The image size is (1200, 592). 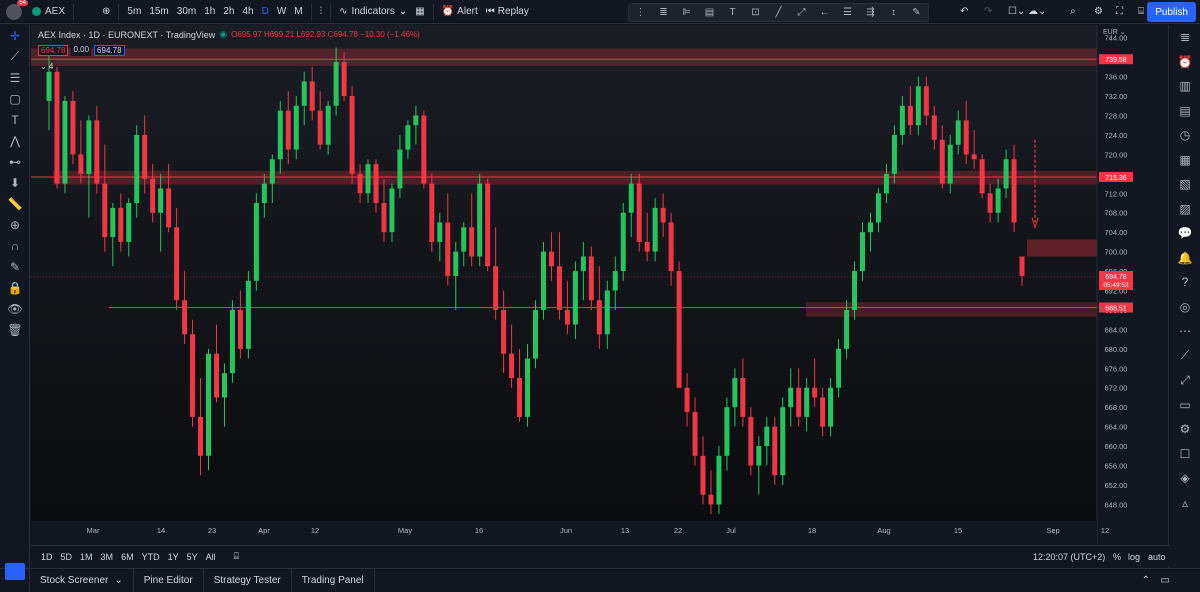 I want to click on maximize-panel-icon: ▭, so click(x=1165, y=580).